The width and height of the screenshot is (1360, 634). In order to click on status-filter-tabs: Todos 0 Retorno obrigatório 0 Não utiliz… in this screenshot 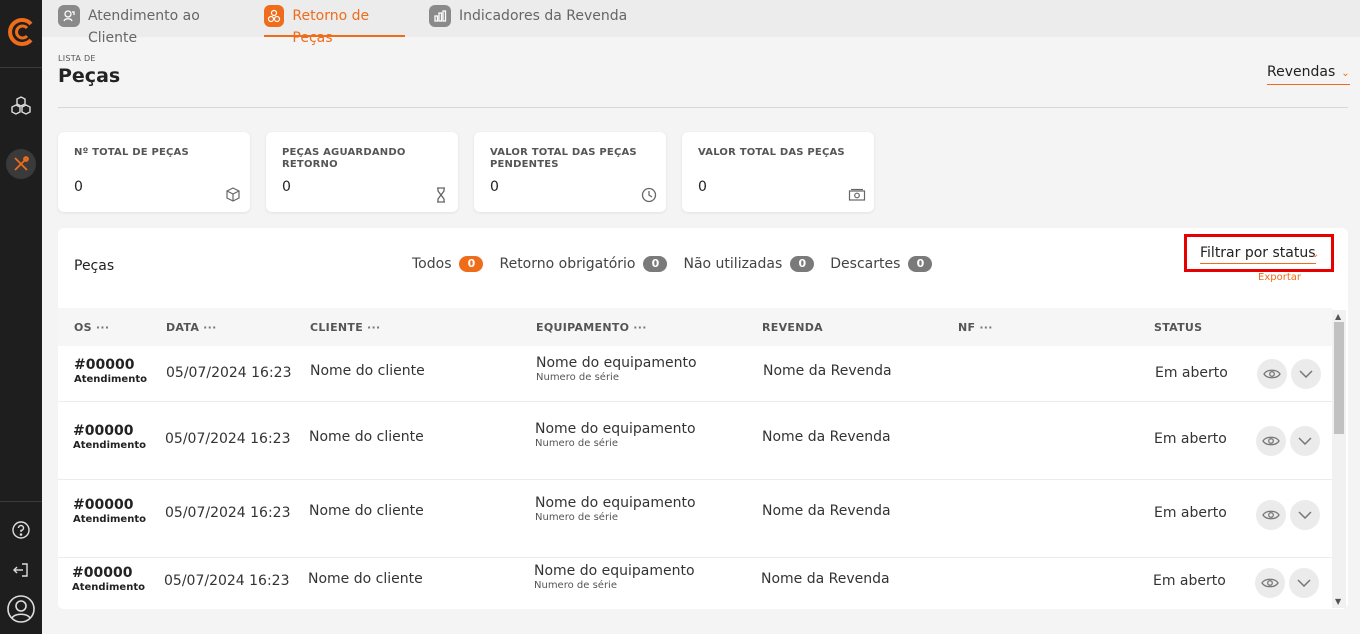, I will do `click(680, 264)`.